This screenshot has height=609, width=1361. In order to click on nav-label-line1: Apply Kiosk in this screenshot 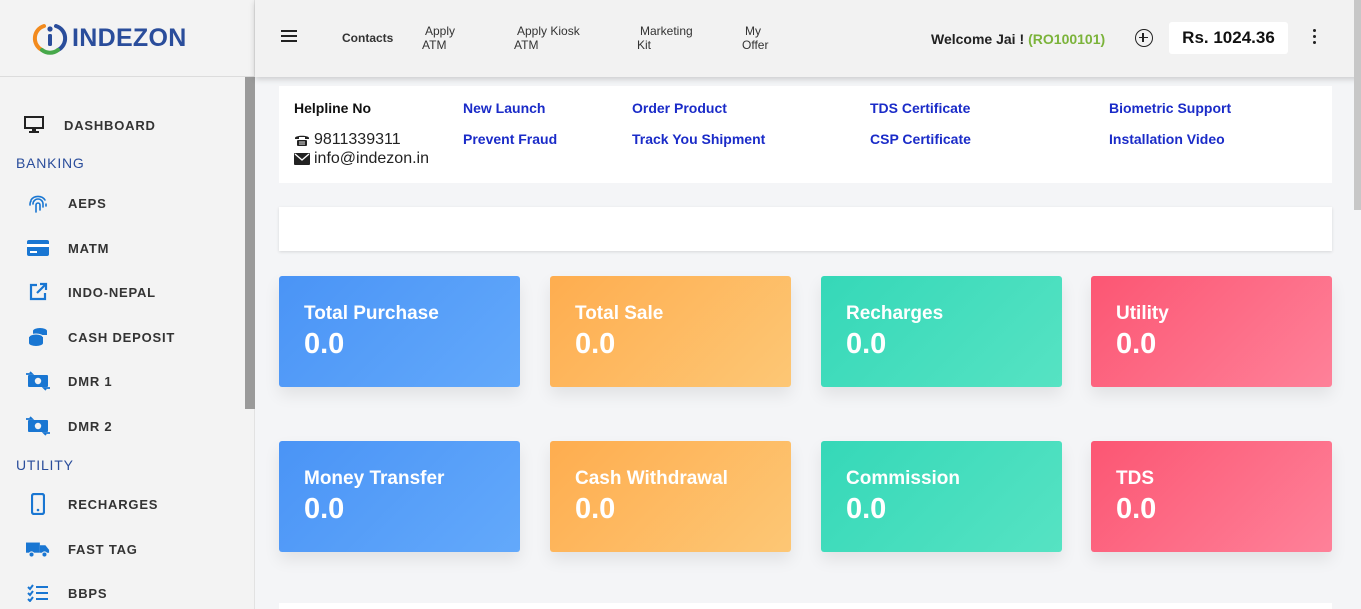, I will do `click(548, 31)`.